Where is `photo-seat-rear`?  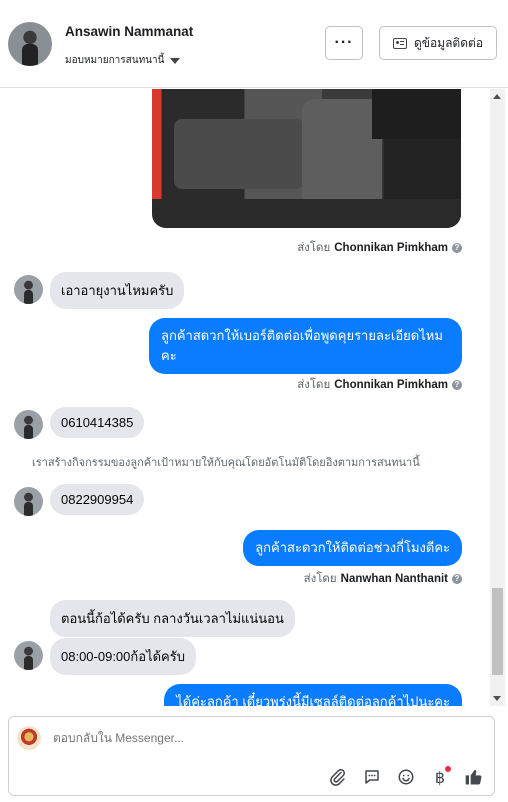 photo-seat-rear is located at coordinates (239, 154).